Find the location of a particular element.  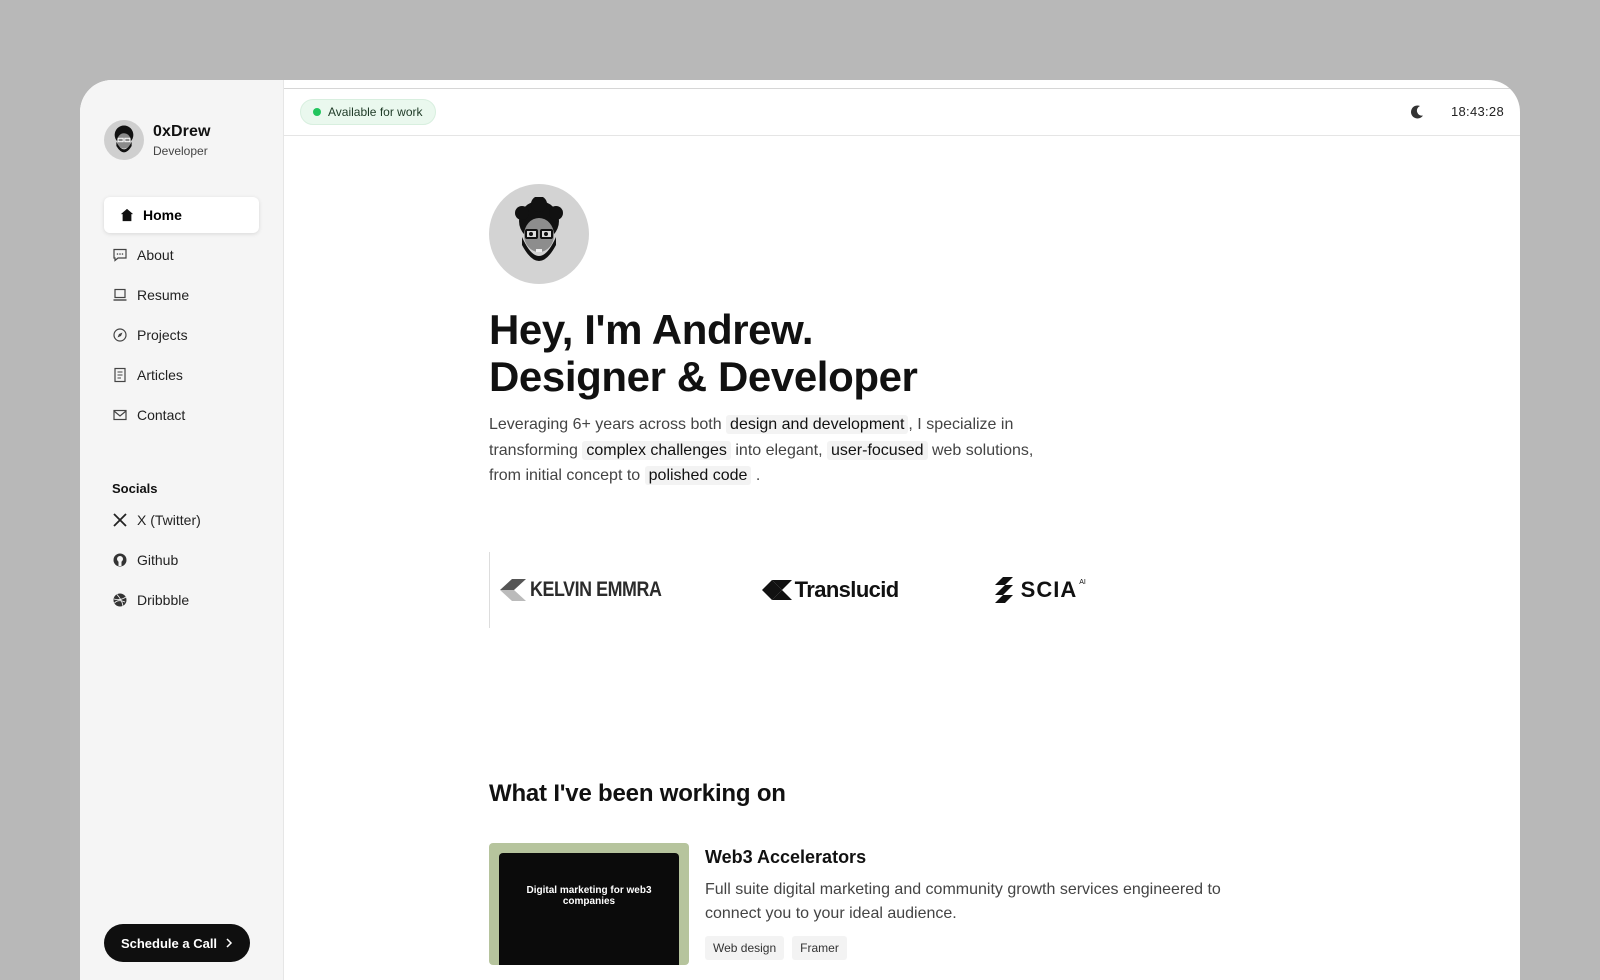

moon-icon is located at coordinates (1417, 112).